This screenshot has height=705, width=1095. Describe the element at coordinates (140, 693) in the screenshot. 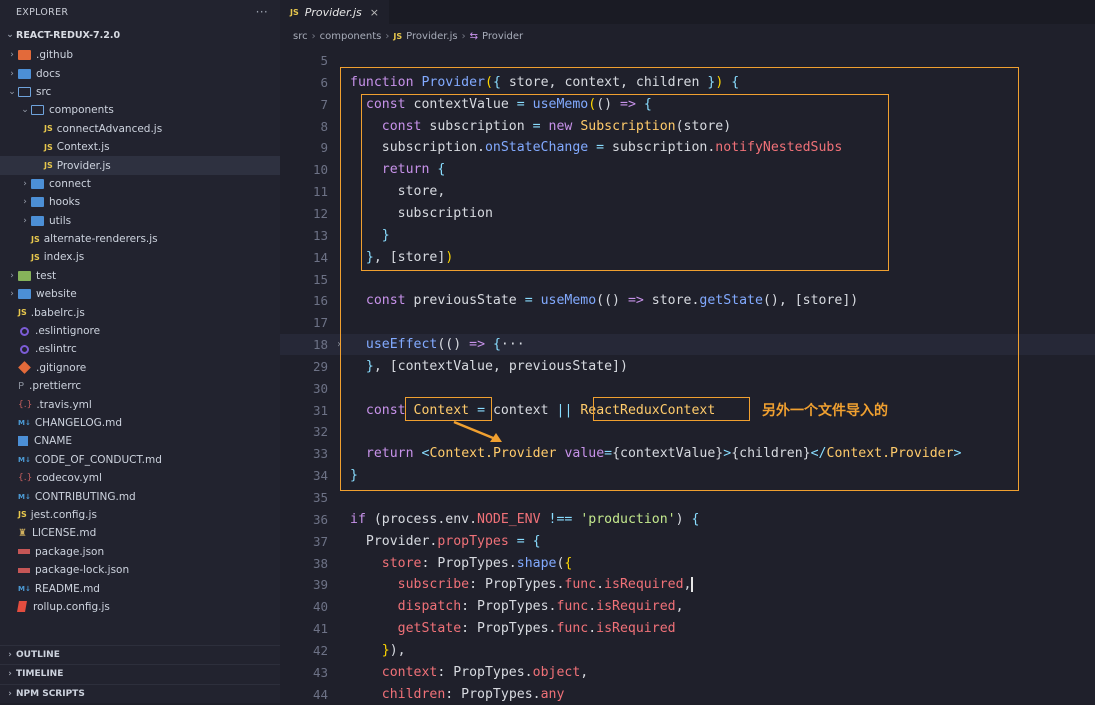

I see `npm-scripts-section: › NPM SCRIPTS` at that location.